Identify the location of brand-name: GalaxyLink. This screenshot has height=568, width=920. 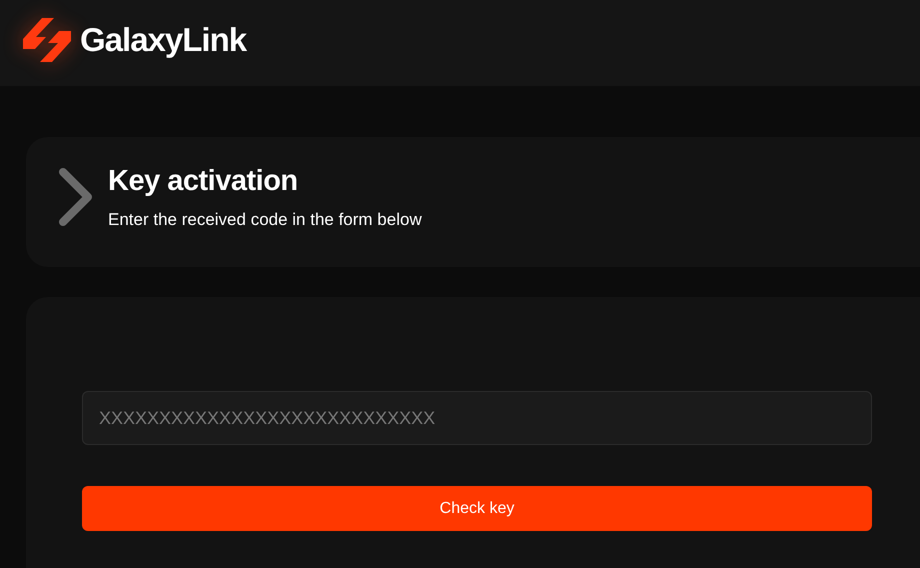
(163, 40).